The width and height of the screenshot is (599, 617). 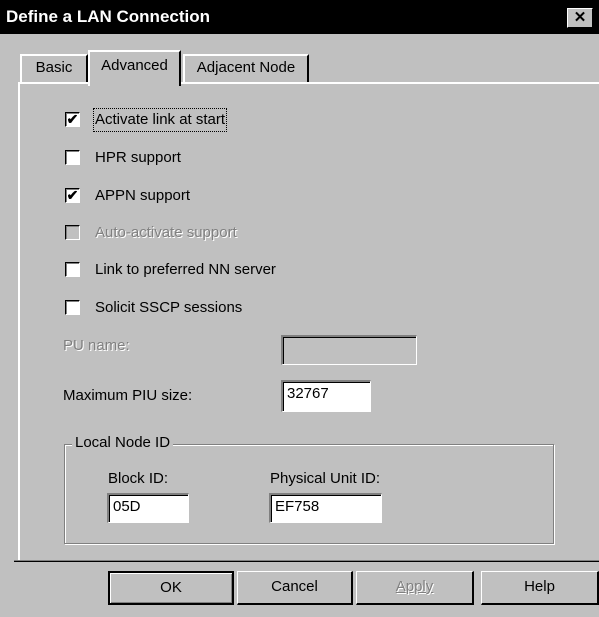 I want to click on tab-advanced-label: Advanced, so click(x=134, y=65).